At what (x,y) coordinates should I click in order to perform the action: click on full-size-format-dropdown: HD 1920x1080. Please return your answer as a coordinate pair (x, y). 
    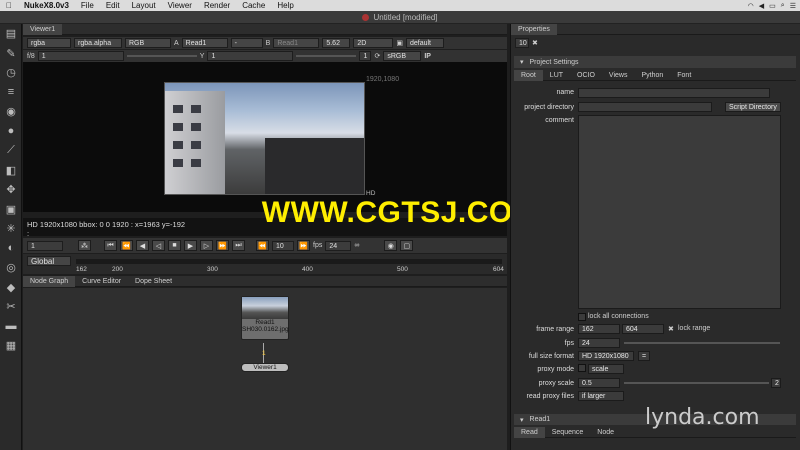
    Looking at the image, I should click on (606, 356).